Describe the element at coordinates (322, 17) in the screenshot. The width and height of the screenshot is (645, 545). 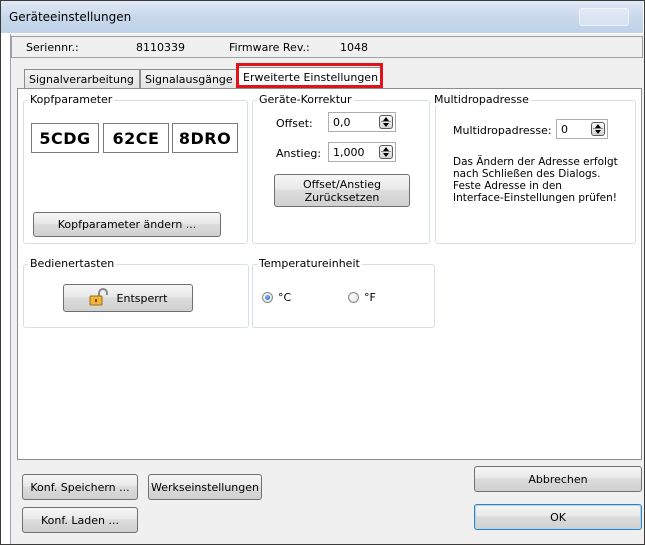
I see `title-bar: Geräteeinstellungen` at that location.